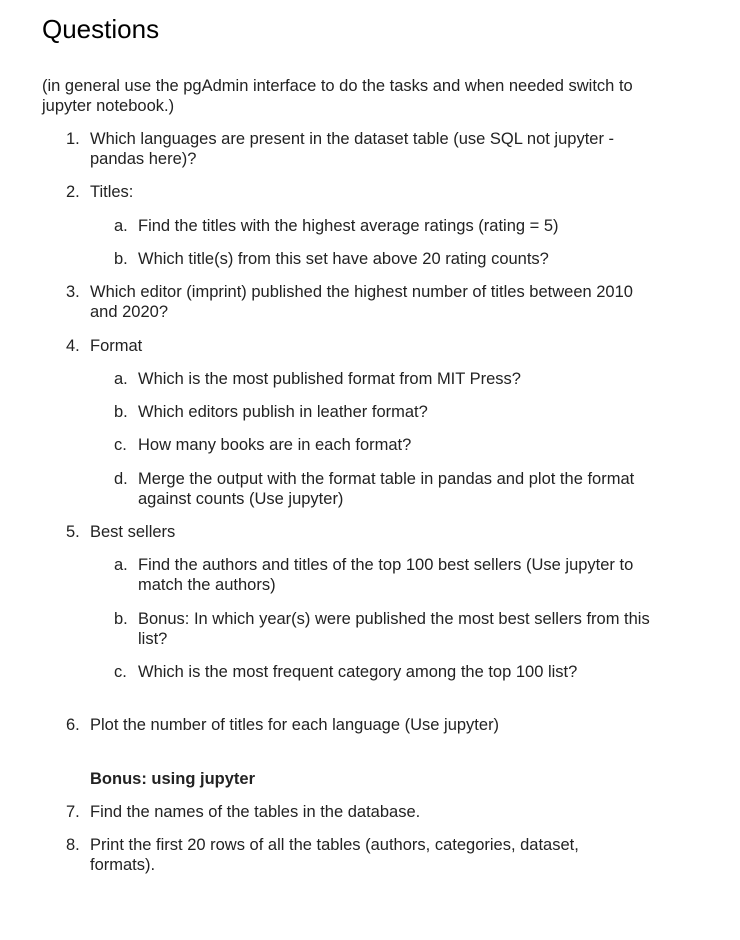  What do you see at coordinates (116, 346) in the screenshot?
I see `item-text: Format` at bounding box center [116, 346].